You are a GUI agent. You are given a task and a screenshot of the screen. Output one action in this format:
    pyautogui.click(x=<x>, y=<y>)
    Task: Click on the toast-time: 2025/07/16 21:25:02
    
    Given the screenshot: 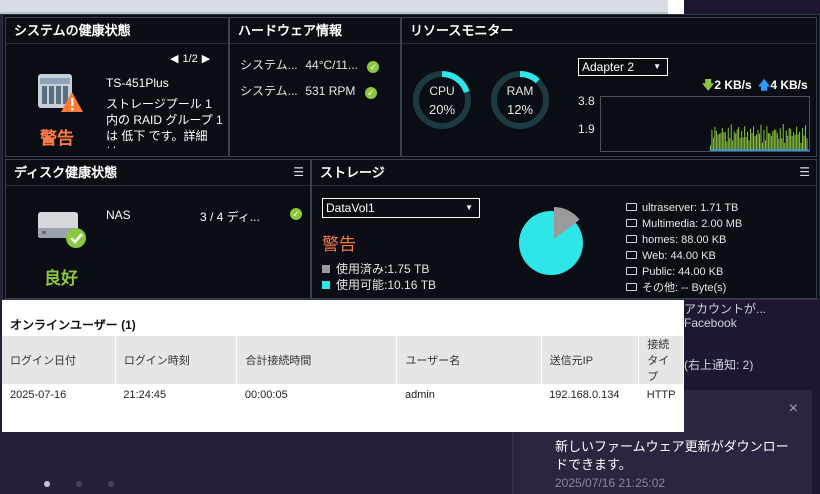 What is the action you would take?
    pyautogui.click(x=610, y=483)
    